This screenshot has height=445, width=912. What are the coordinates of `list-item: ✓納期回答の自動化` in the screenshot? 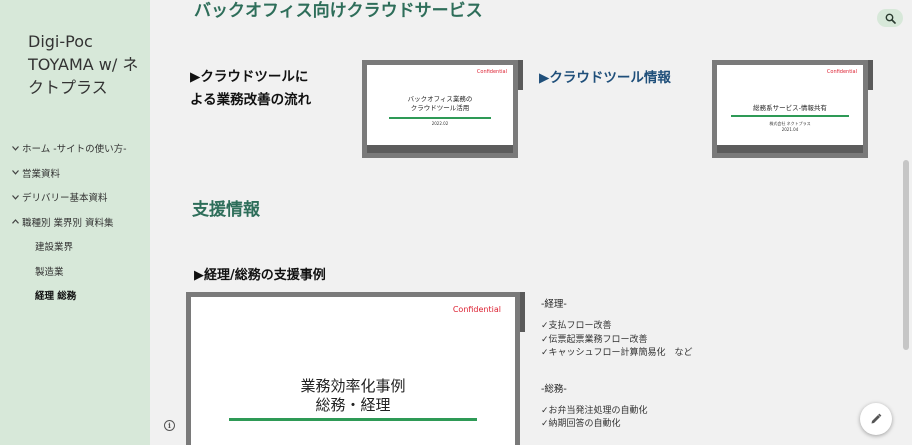 It's located at (581, 424).